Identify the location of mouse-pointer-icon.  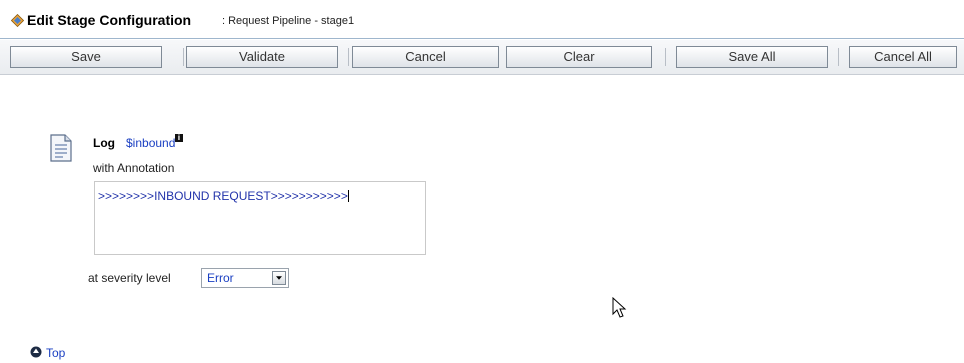
(619, 307).